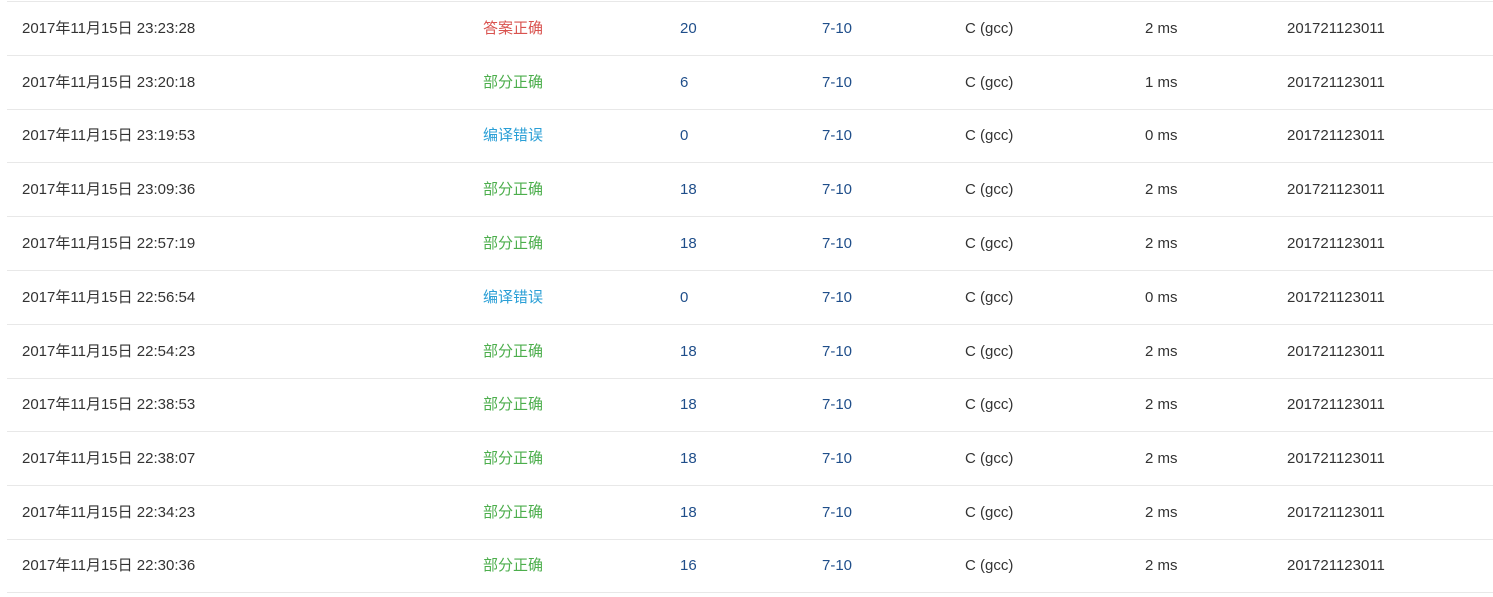  I want to click on submit-time: 2017年11月15日 22:57:19, so click(109, 244).